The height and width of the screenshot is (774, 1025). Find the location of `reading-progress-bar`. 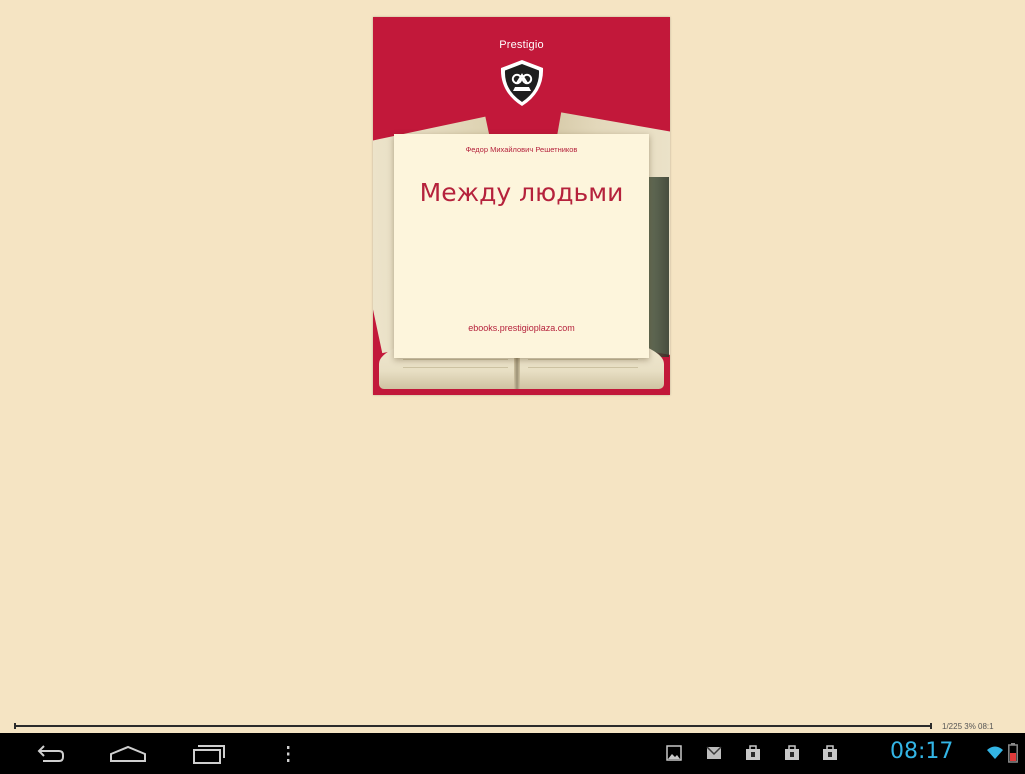

reading-progress-bar is located at coordinates (473, 726).